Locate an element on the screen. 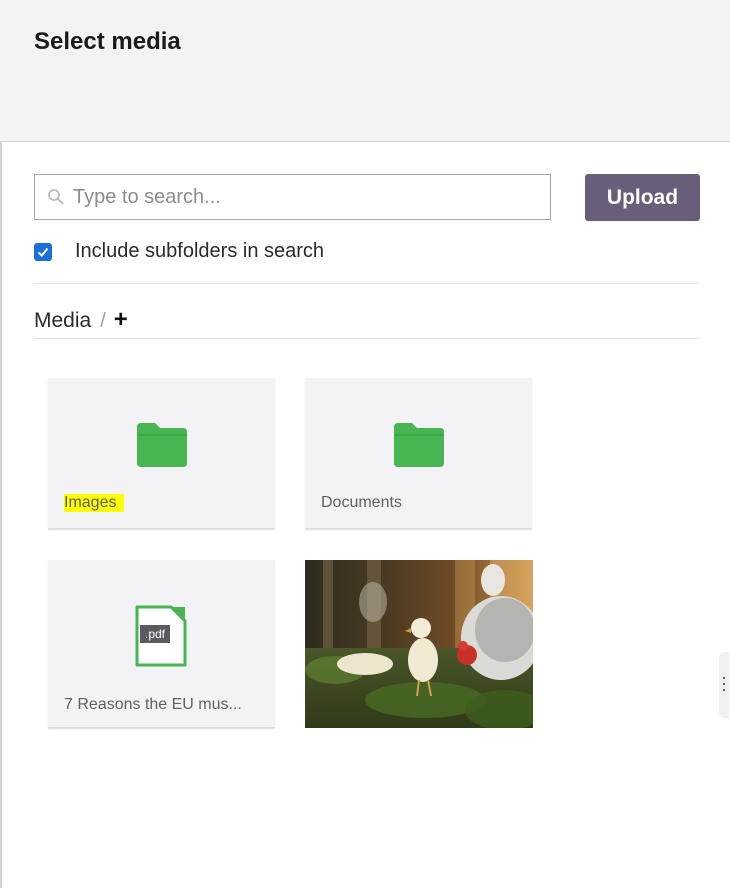 This screenshot has width=730, height=888. folder-tile-images: Images is located at coordinates (161, 453).